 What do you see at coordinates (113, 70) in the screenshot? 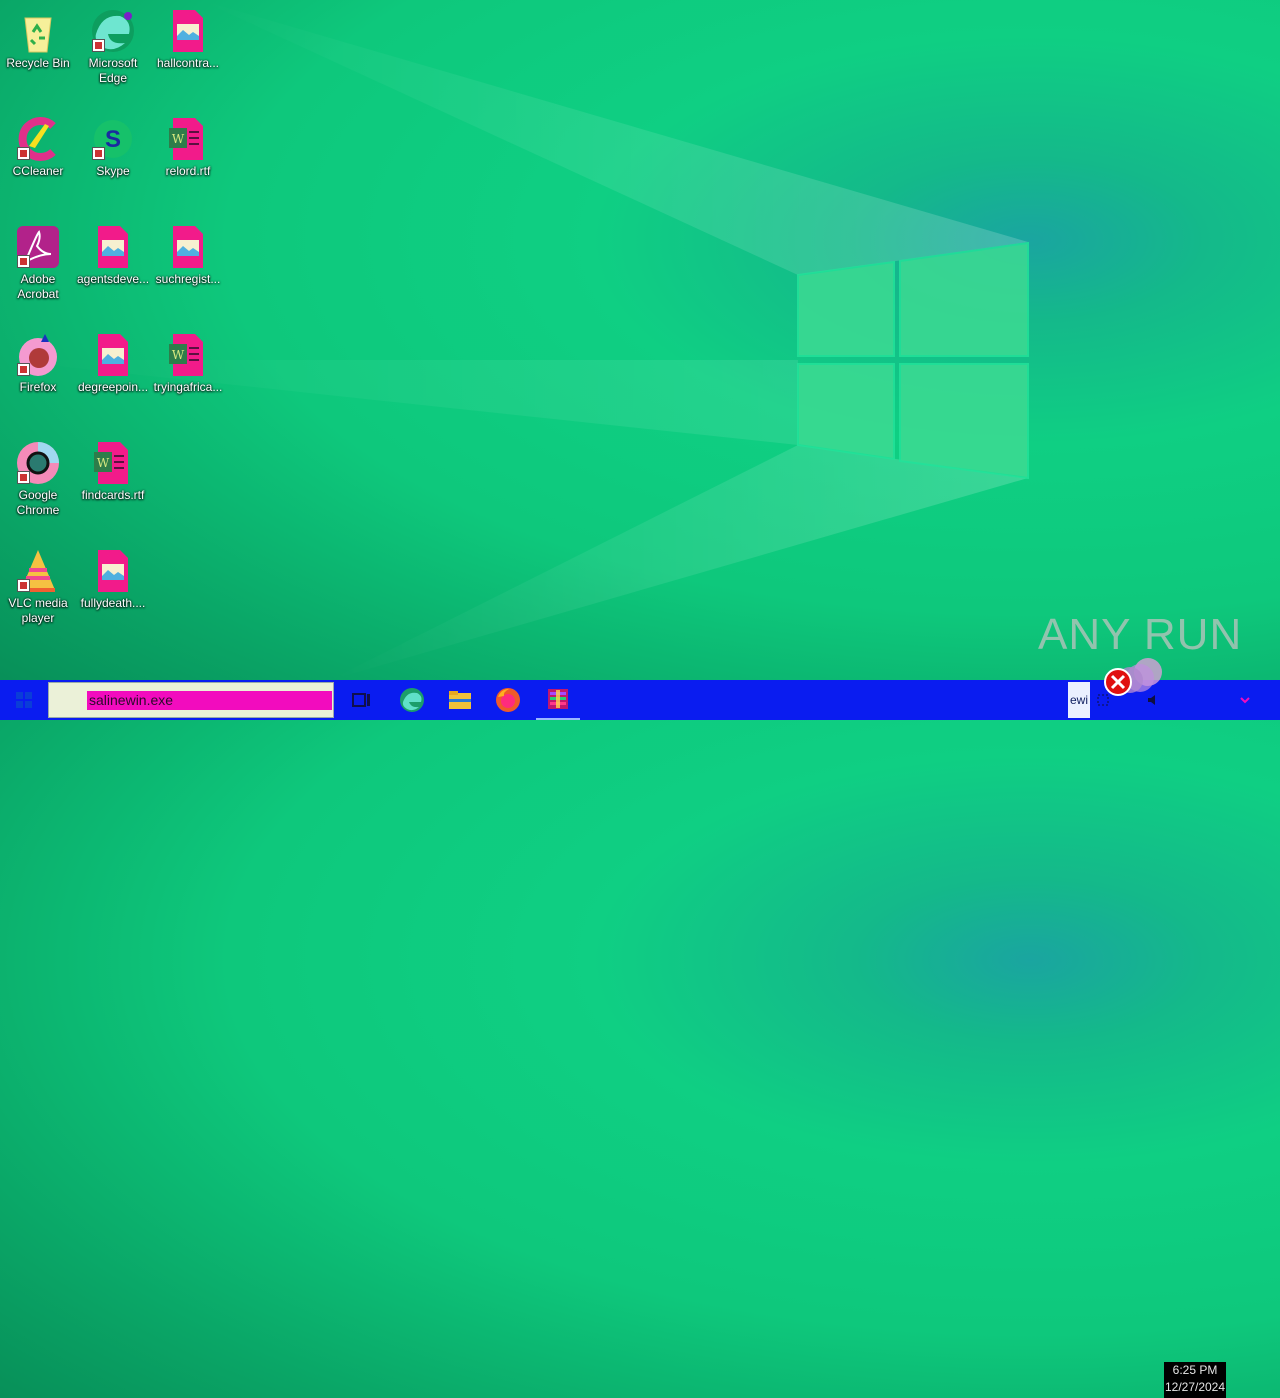
I see `desktop-icon-label: Microsoft Edge` at bounding box center [113, 70].